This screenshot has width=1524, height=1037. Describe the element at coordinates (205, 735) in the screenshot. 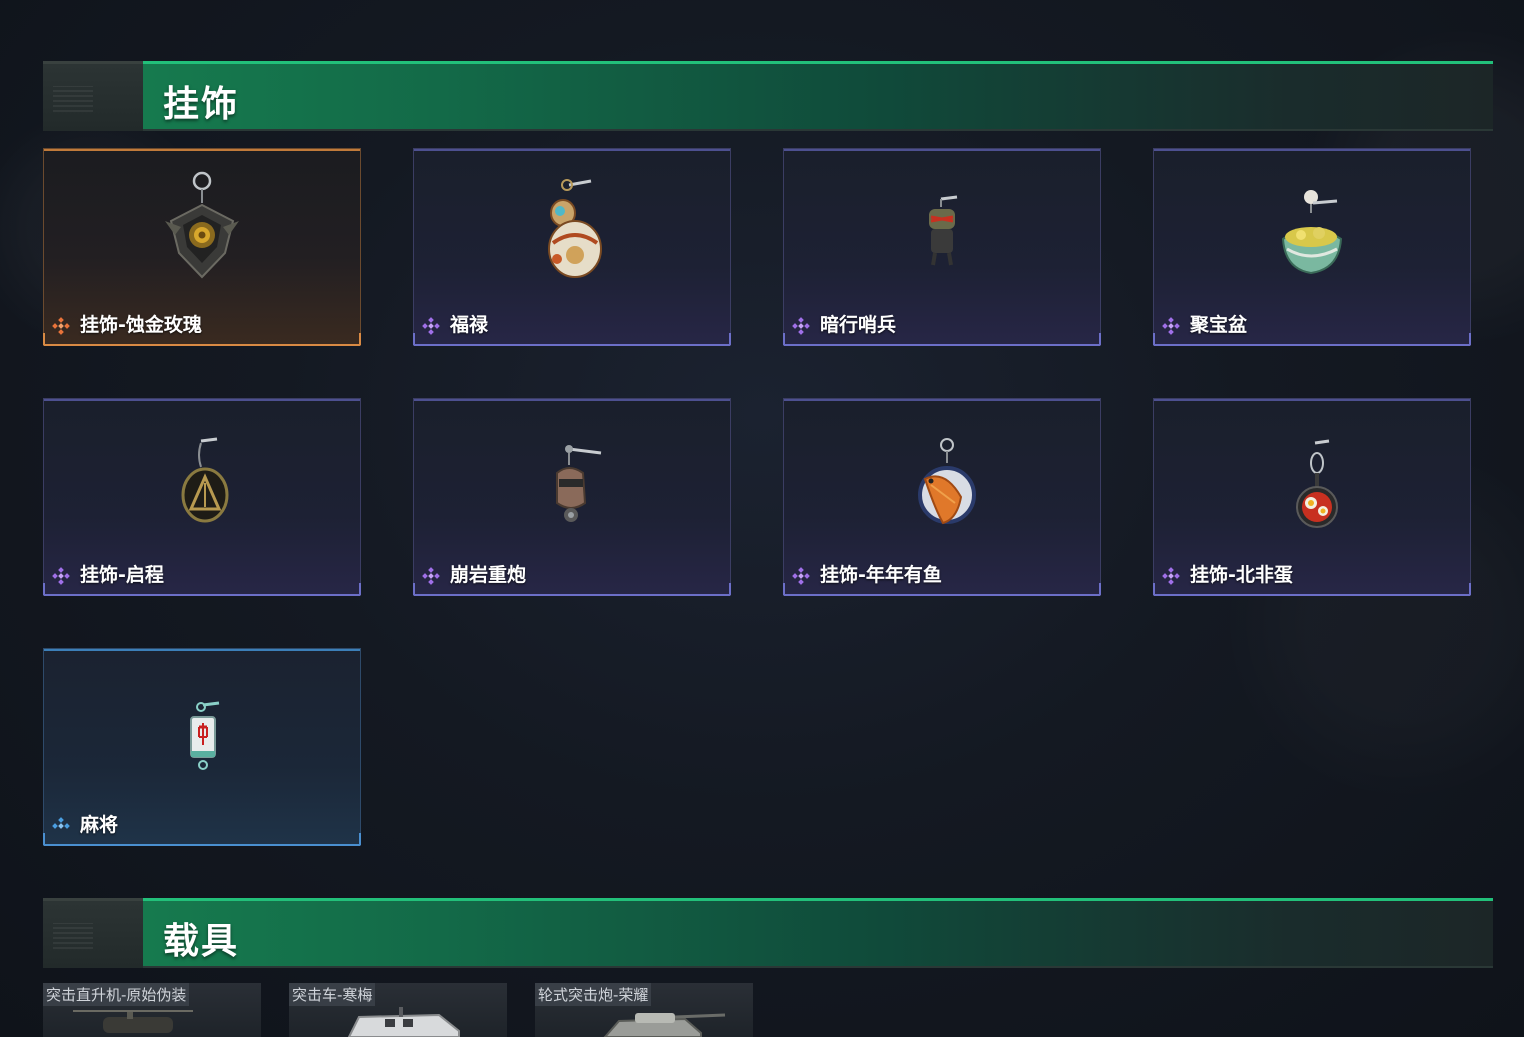

I see `mahjong-charm-icon` at that location.